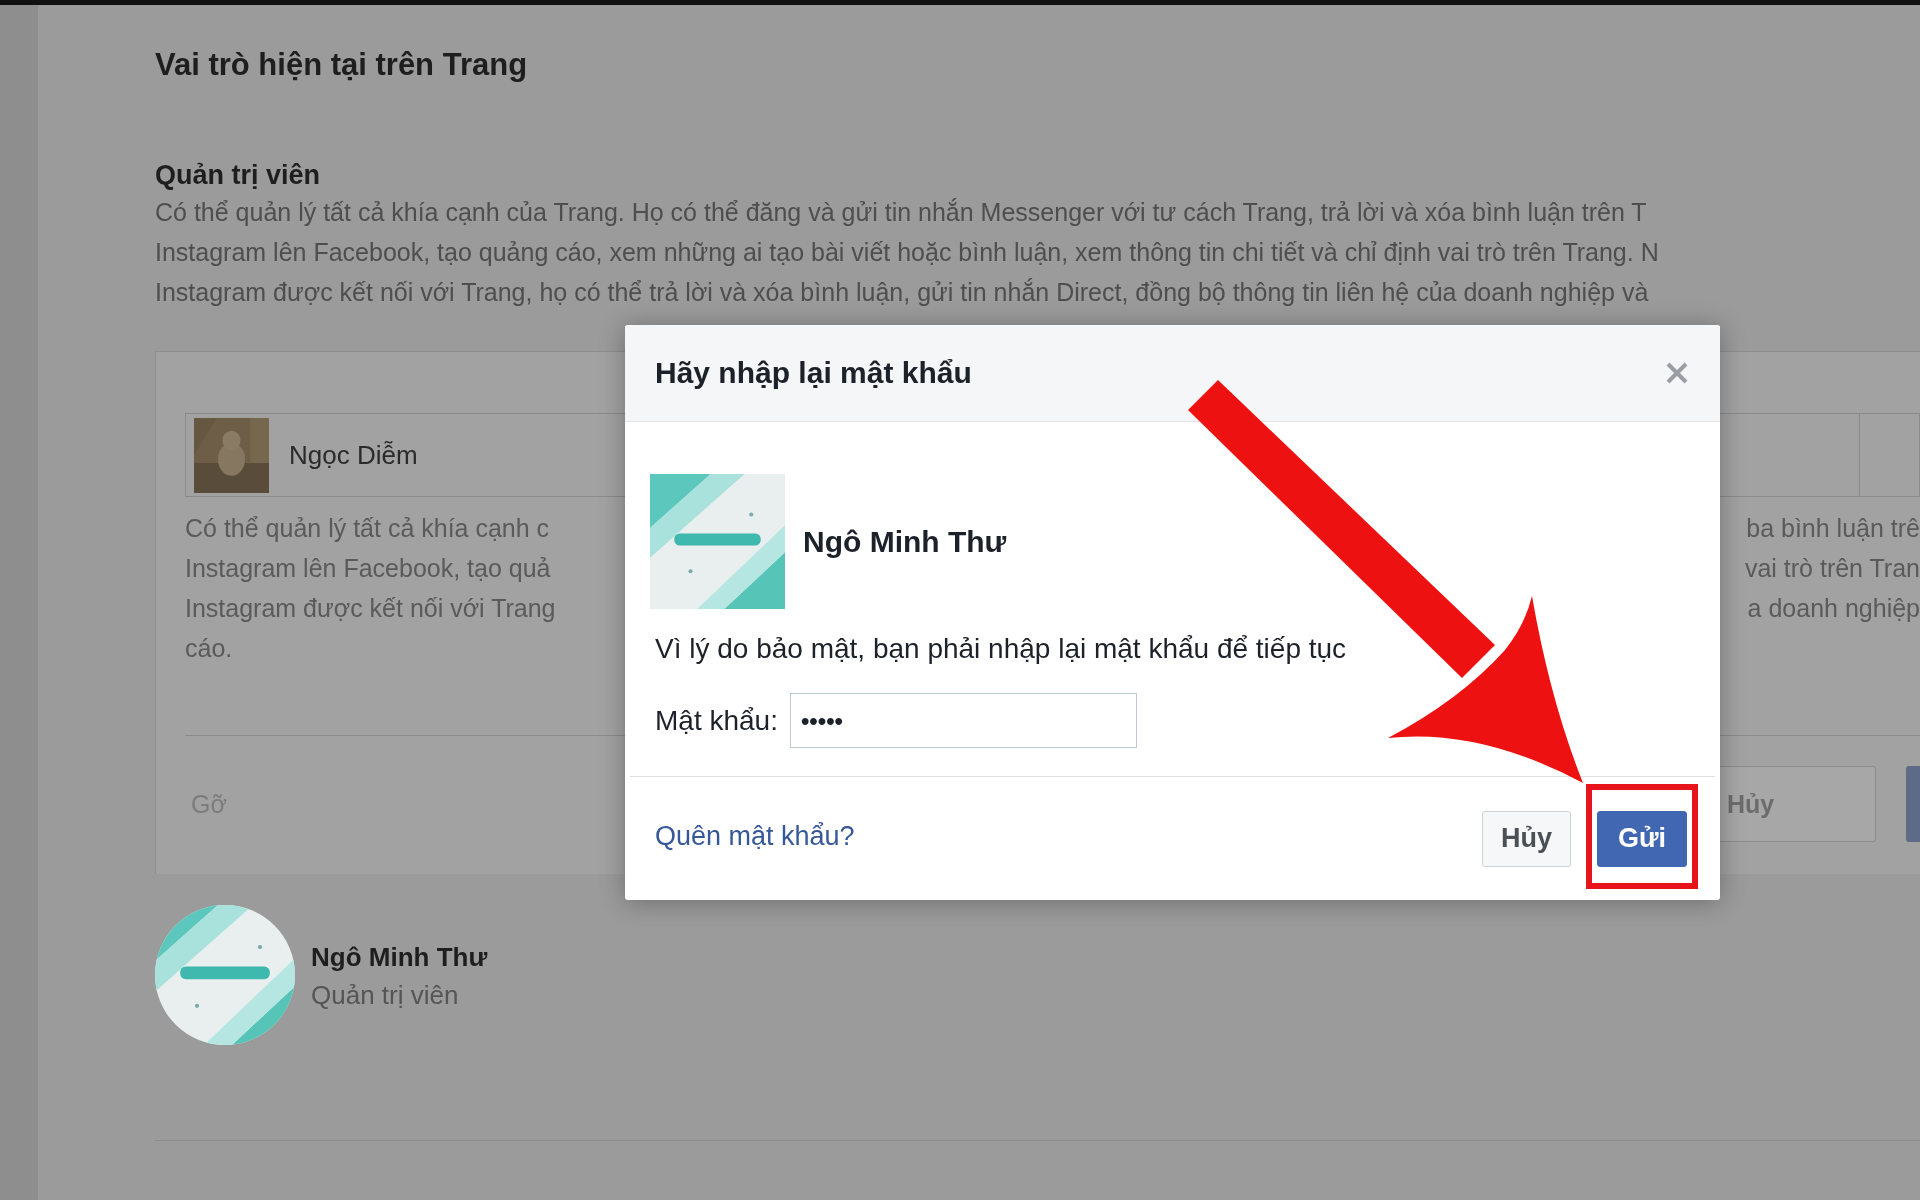 This screenshot has width=1920, height=1200. Describe the element at coordinates (1832, 568) in the screenshot. I see `role-description: ba bình luận trê vai trò trên Tran a doanh nghiệp` at that location.